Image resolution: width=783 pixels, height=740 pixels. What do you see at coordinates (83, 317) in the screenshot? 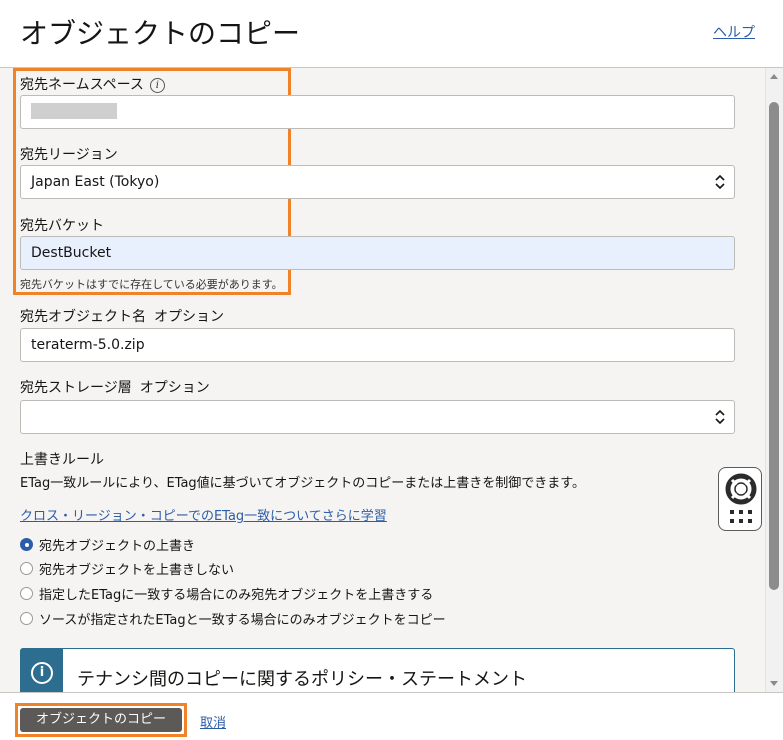
I see `dest-object-name-label-text: 宛先オブジェクト名` at bounding box center [83, 317].